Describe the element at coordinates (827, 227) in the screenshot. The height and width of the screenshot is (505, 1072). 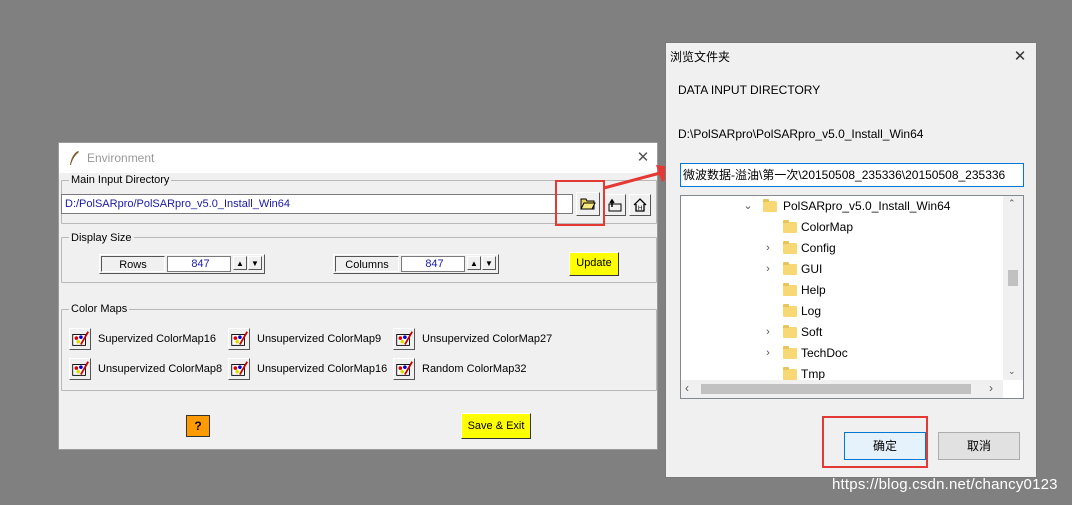
I see `tree-node-label: ColorMap` at that location.